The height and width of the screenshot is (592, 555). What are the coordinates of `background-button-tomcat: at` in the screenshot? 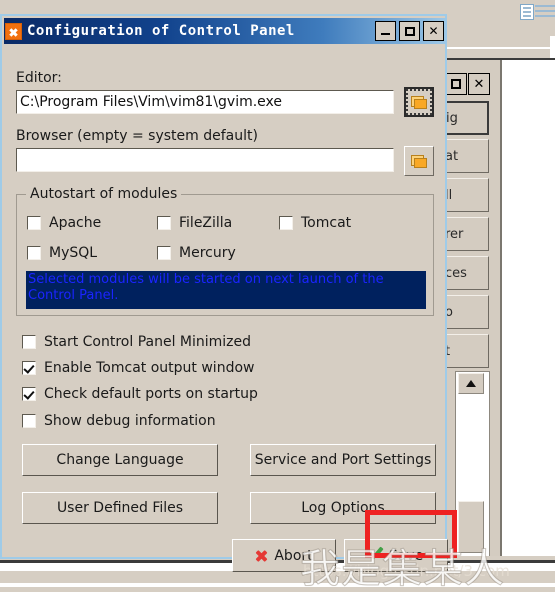 It's located at (465, 156).